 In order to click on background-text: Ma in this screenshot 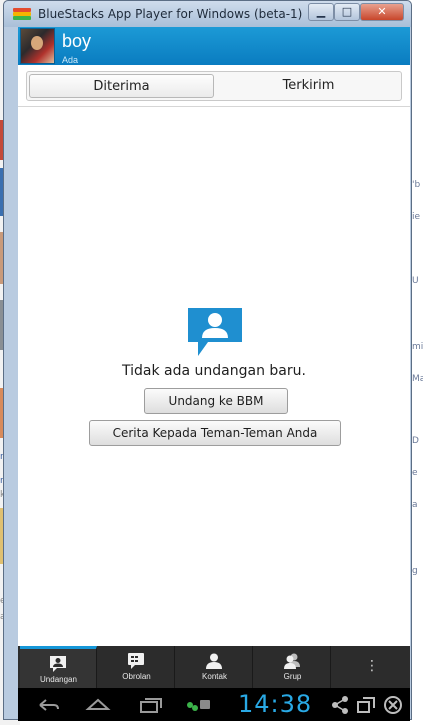, I will do `click(417, 379)`.